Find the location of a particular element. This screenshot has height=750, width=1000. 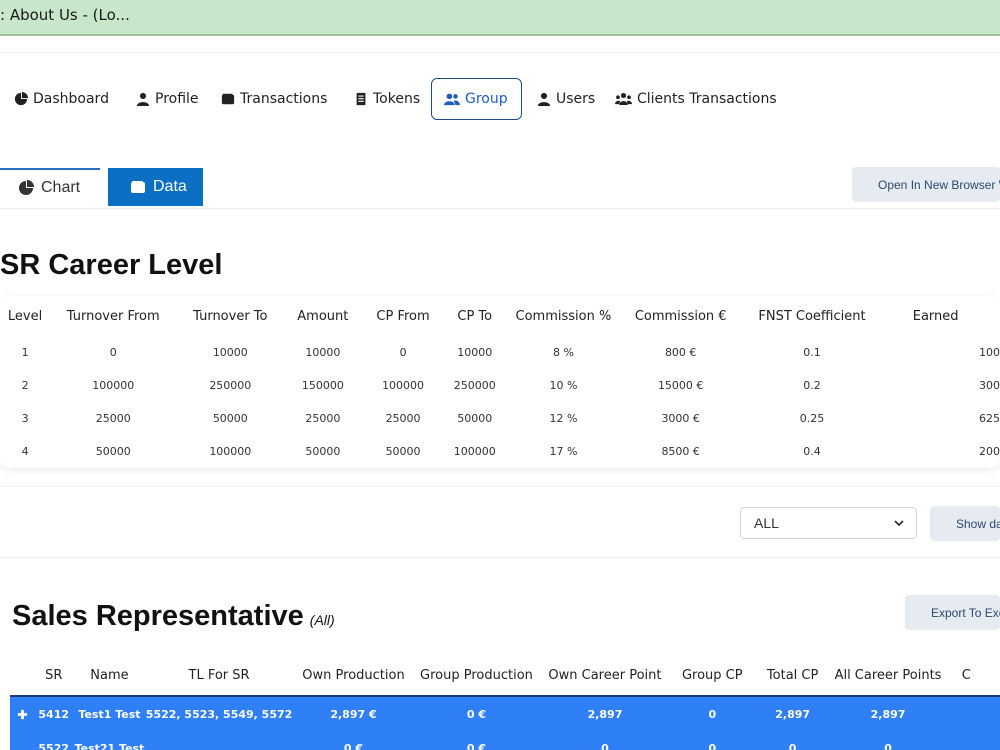

export-excel-button: Export To Exc is located at coordinates (952, 612).